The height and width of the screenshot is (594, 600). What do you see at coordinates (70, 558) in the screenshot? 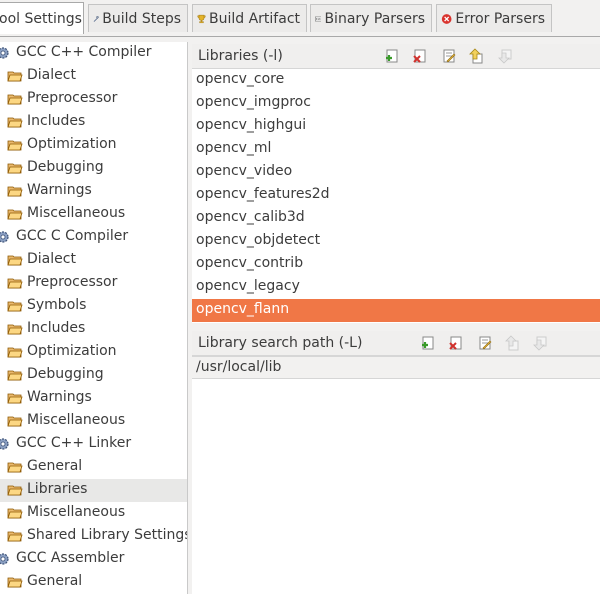
I see `tree-item-label: GCC Assembler` at bounding box center [70, 558].